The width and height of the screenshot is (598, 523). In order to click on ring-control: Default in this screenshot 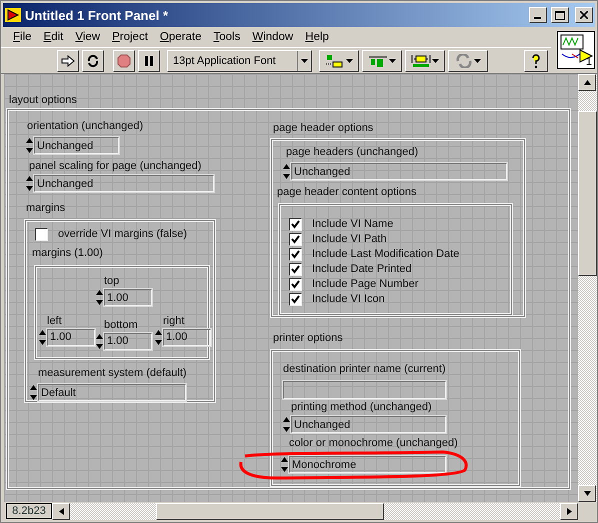, I will do `click(112, 392)`.